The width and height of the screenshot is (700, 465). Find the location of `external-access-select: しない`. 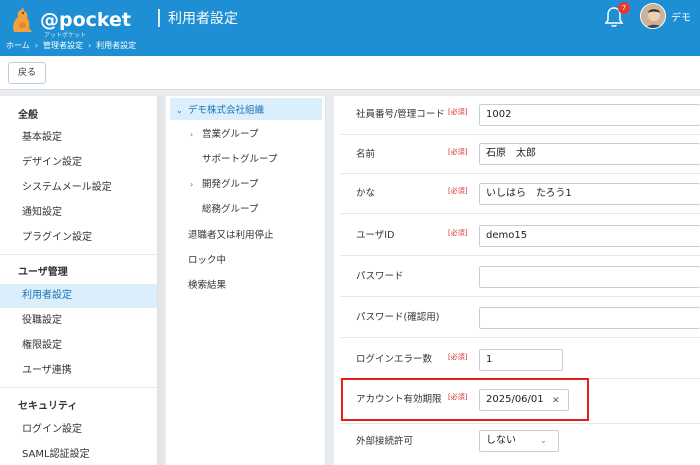

external-access-select: しない is located at coordinates (519, 441).